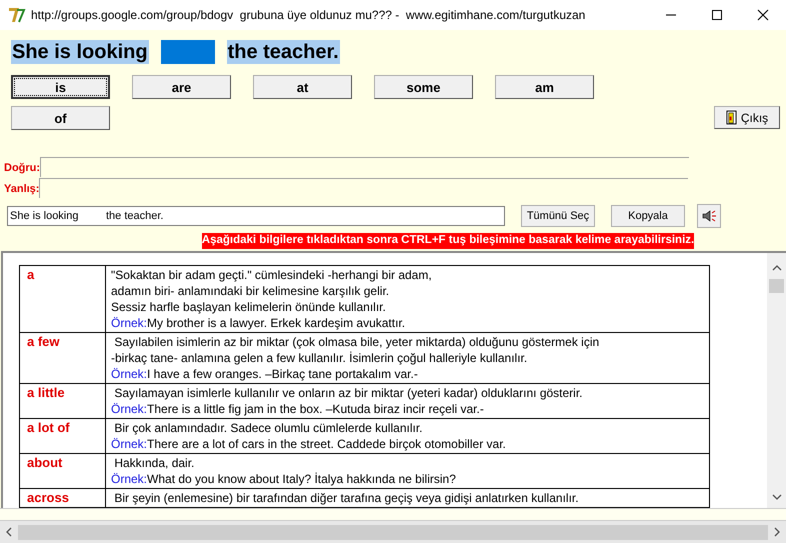 The image size is (786, 543). What do you see at coordinates (448, 241) in the screenshot?
I see `notice-text: Aşağıdaki bilgilere tıkladıktan sonra CTRL+F tuş bileşimine basarak kelime arayabilirsiniz.` at bounding box center [448, 241].